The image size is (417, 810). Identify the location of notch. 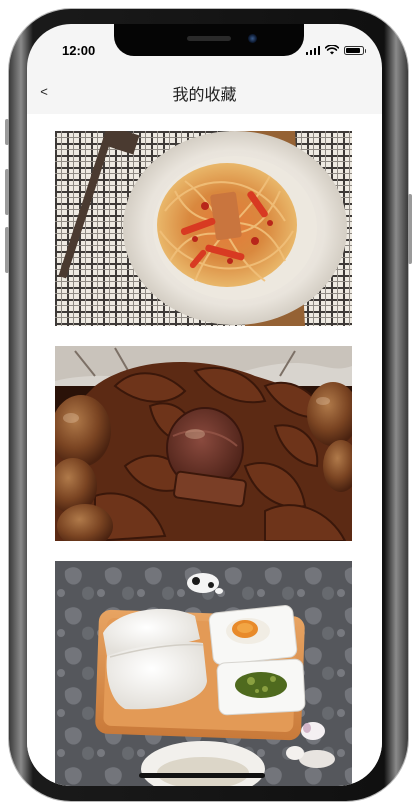
(209, 40).